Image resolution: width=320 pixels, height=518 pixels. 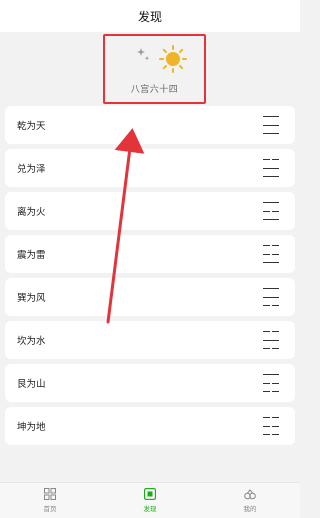 I want to click on hero-caption: 八宫六十四, so click(x=154, y=90).